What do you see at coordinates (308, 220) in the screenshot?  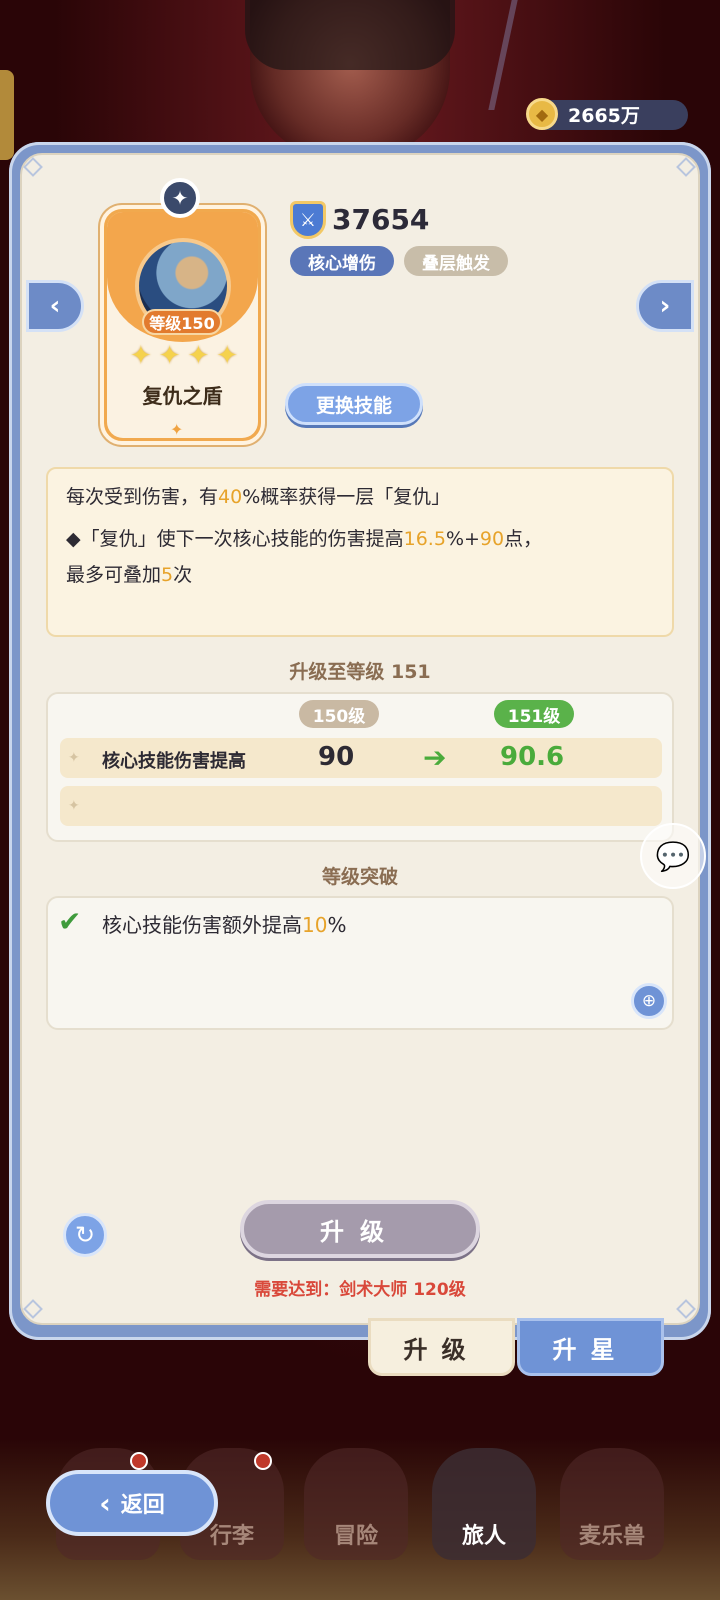 I see `power-shield-icon: ⚔` at bounding box center [308, 220].